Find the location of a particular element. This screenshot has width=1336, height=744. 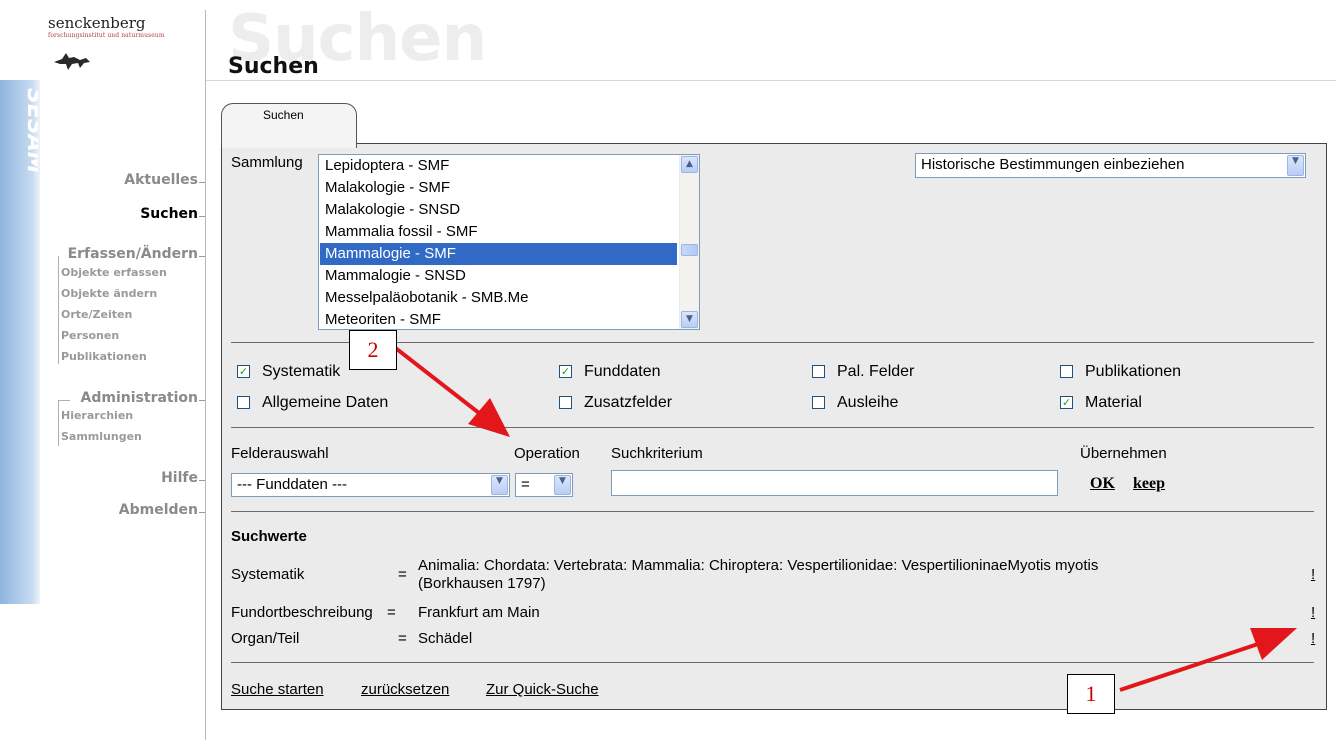

callout-1: 1 is located at coordinates (1091, 694).